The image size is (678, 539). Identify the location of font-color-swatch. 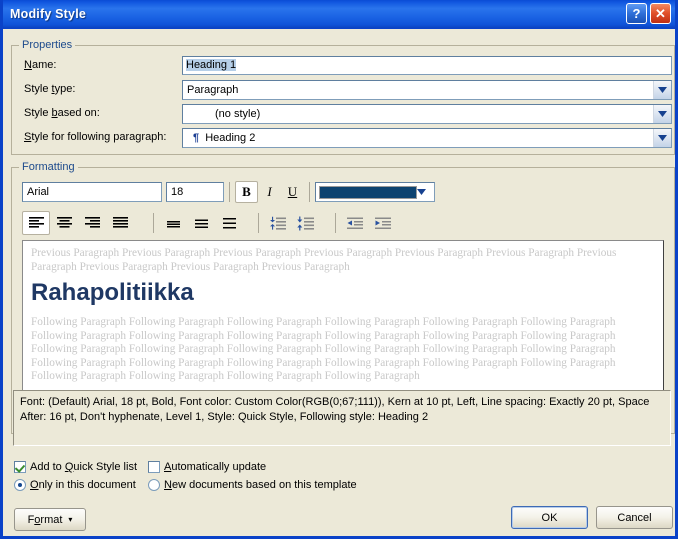
(368, 192).